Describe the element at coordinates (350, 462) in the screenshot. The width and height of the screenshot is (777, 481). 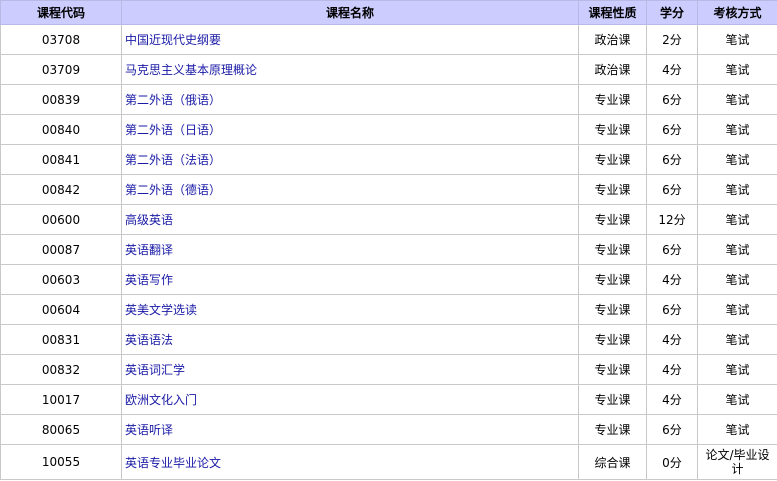
I see `course-name-cell: 英语专业毕业论文` at that location.